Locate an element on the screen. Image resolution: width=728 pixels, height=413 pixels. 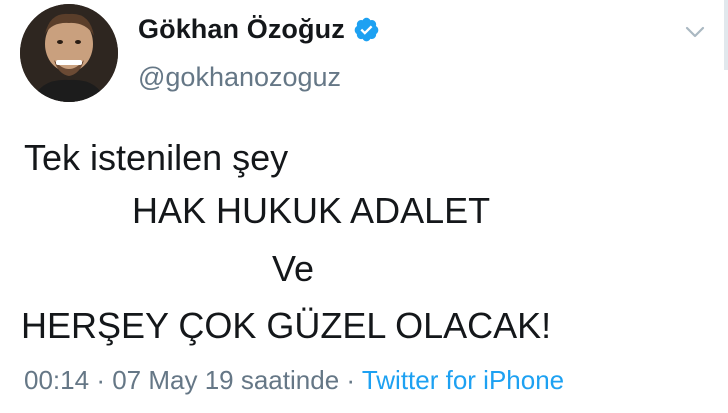
tweet-time: 00:14 is located at coordinates (56, 380).